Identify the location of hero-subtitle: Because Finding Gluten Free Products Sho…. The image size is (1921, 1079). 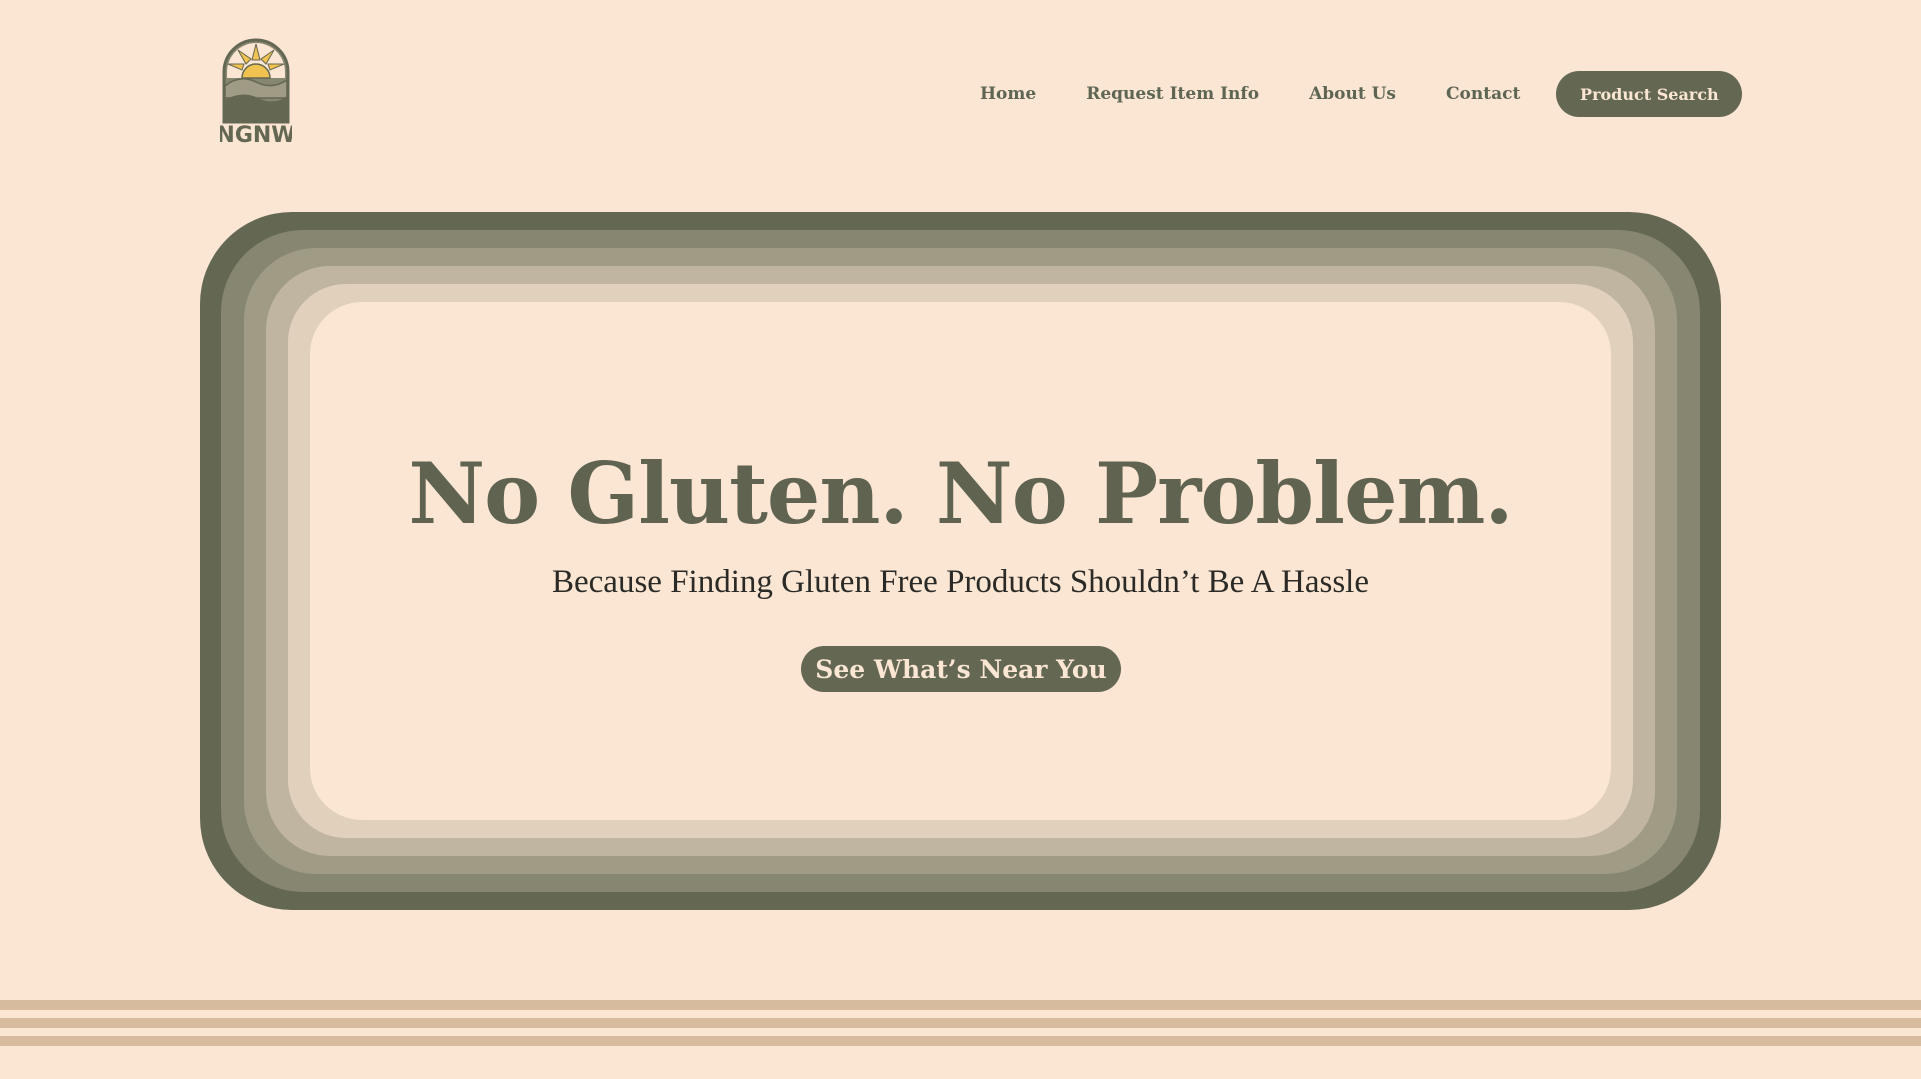
(960, 582).